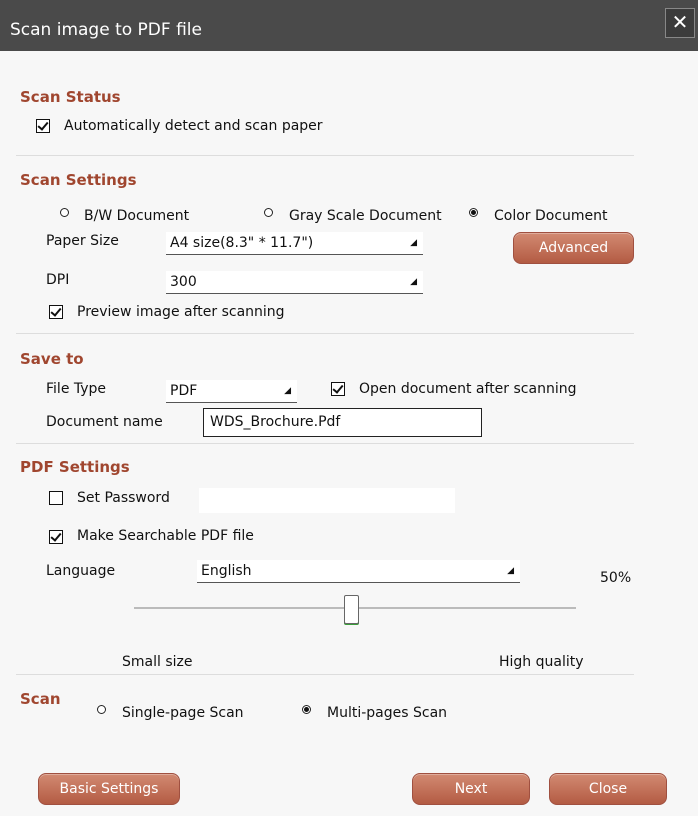 The width and height of the screenshot is (698, 816). I want to click on set-password-label: Set Password, so click(123, 498).